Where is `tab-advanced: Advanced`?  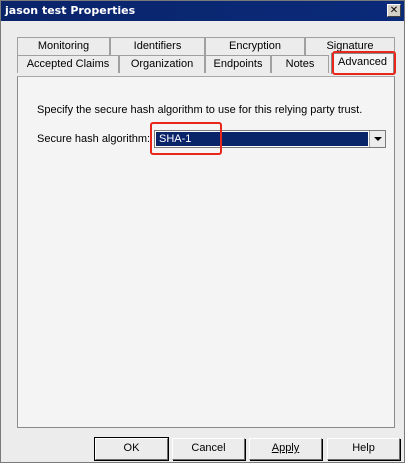 tab-advanced: Advanced is located at coordinates (362, 63).